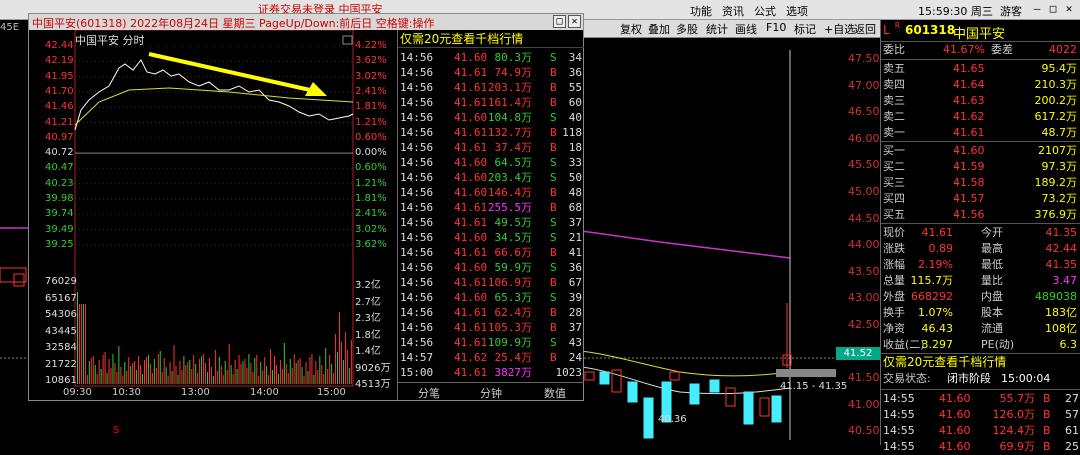  What do you see at coordinates (980, 399) in the screenshot?
I see `quote-tick-row: 14:55 41.60 55.7万 B 27` at bounding box center [980, 399].